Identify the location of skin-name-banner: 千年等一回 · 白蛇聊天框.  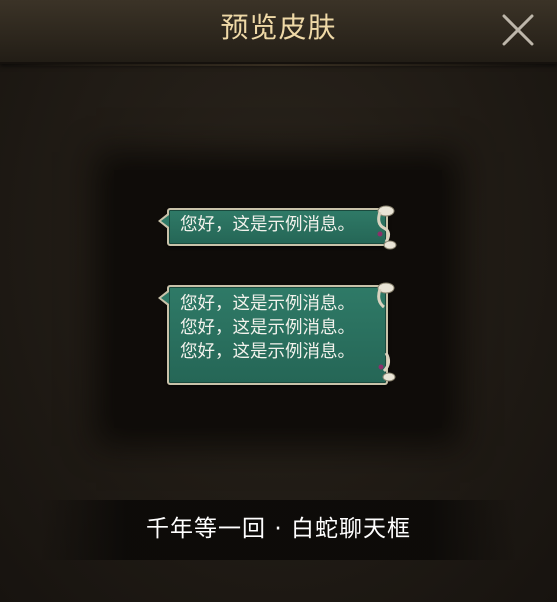
(278, 530).